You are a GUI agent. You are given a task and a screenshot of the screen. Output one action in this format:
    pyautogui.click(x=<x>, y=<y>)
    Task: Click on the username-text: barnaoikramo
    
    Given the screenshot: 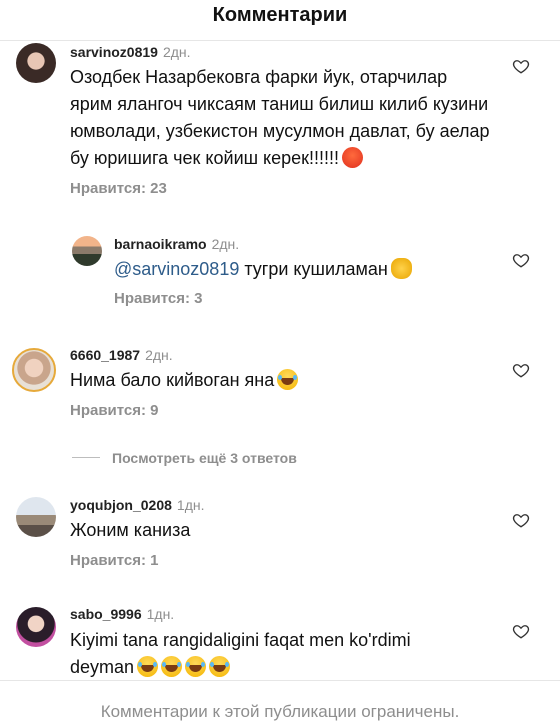 What is the action you would take?
    pyautogui.click(x=160, y=244)
    